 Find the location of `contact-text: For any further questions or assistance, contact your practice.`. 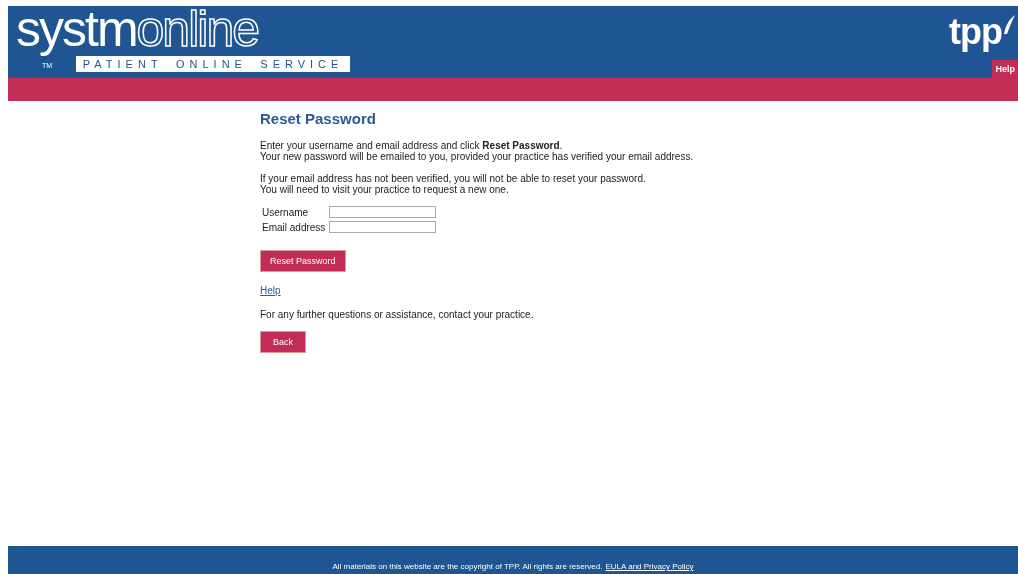

contact-text: For any further questions or assistance, contact your practice. is located at coordinates (397, 314).